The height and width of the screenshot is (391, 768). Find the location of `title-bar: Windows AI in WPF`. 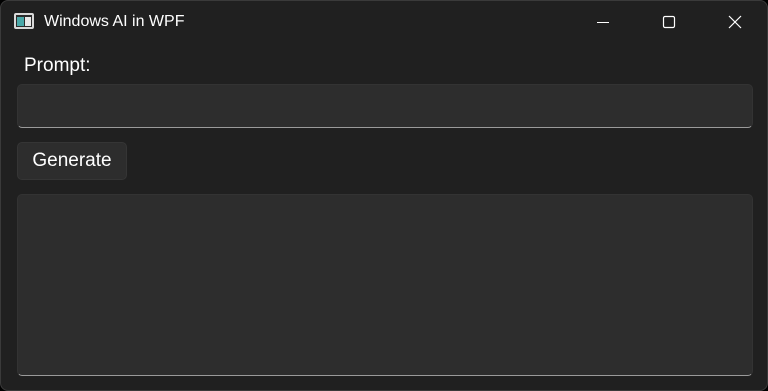

title-bar: Windows AI in WPF is located at coordinates (384, 22).